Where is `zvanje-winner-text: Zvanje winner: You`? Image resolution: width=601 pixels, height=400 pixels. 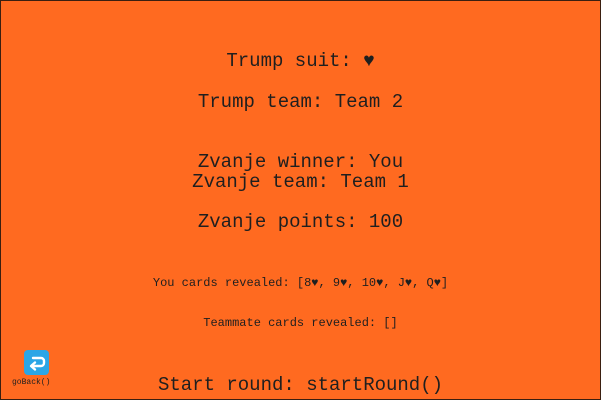
zvanje-winner-text: Zvanje winner: You is located at coordinates (300, 162).